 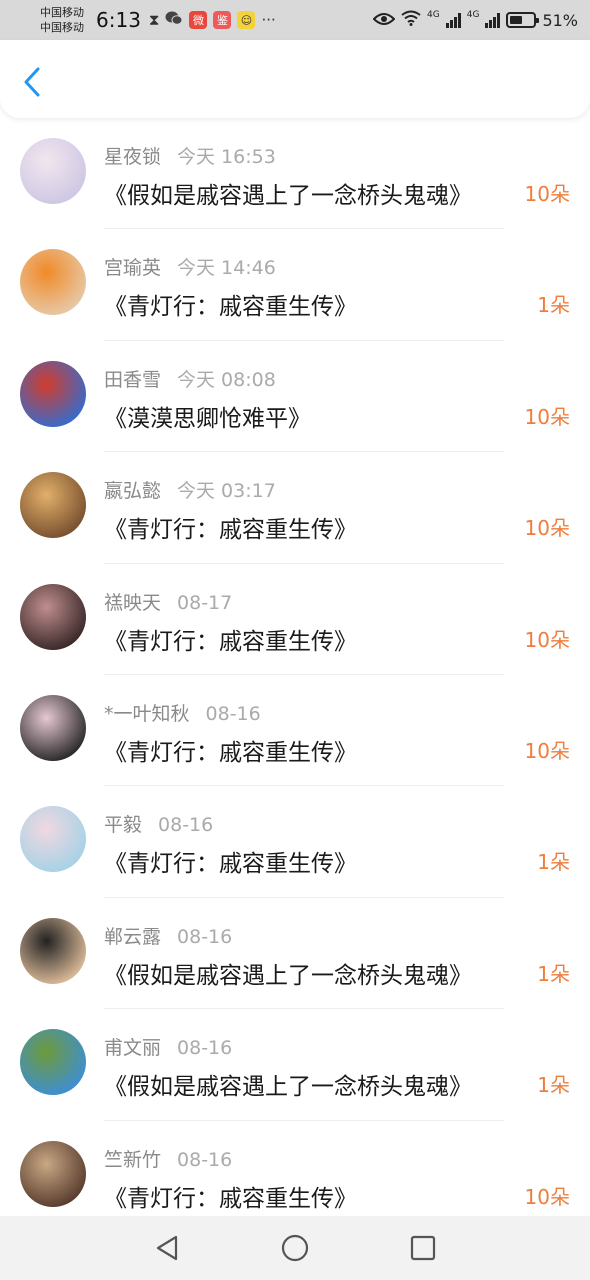 I want to click on list-item: 郸云露 08-16 《假如是戚容遇上了一念桥头鬼魂》 1朵, so click(x=295, y=954).